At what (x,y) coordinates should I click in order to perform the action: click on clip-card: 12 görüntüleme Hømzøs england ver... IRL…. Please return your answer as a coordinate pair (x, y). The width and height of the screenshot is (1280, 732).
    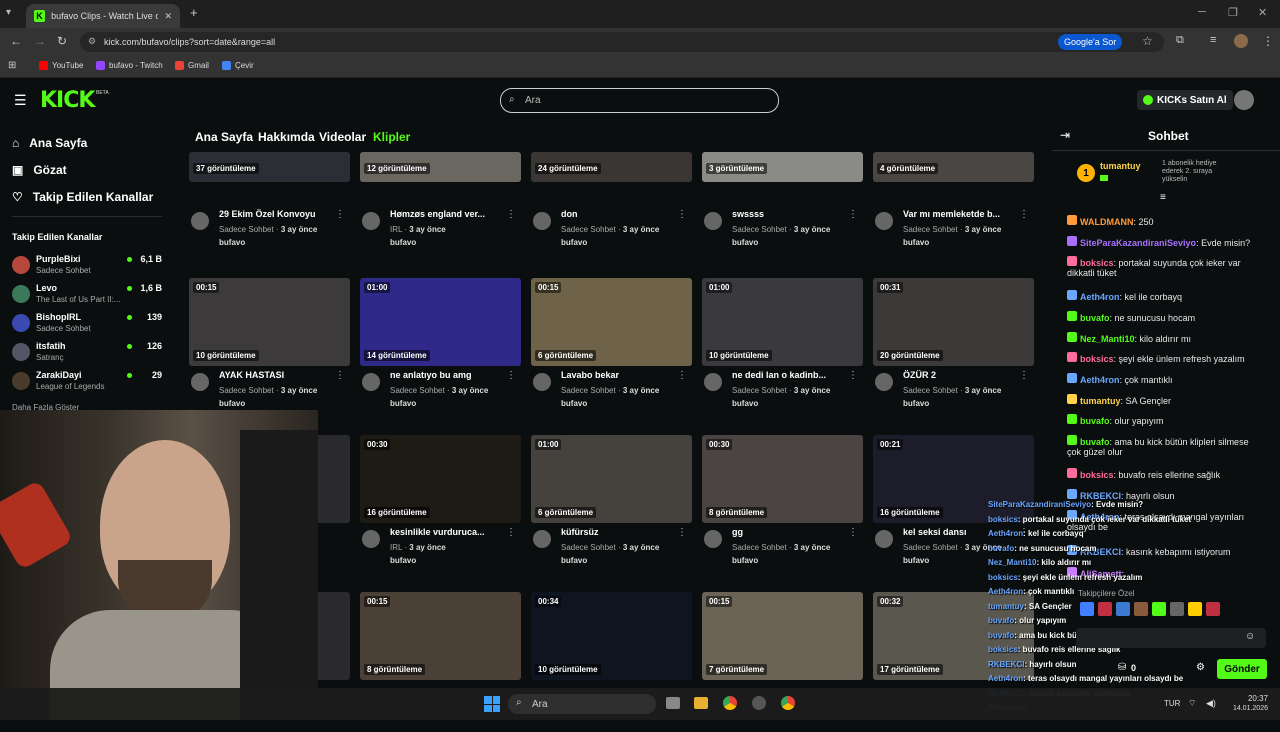
    Looking at the image, I should click on (440, 192).